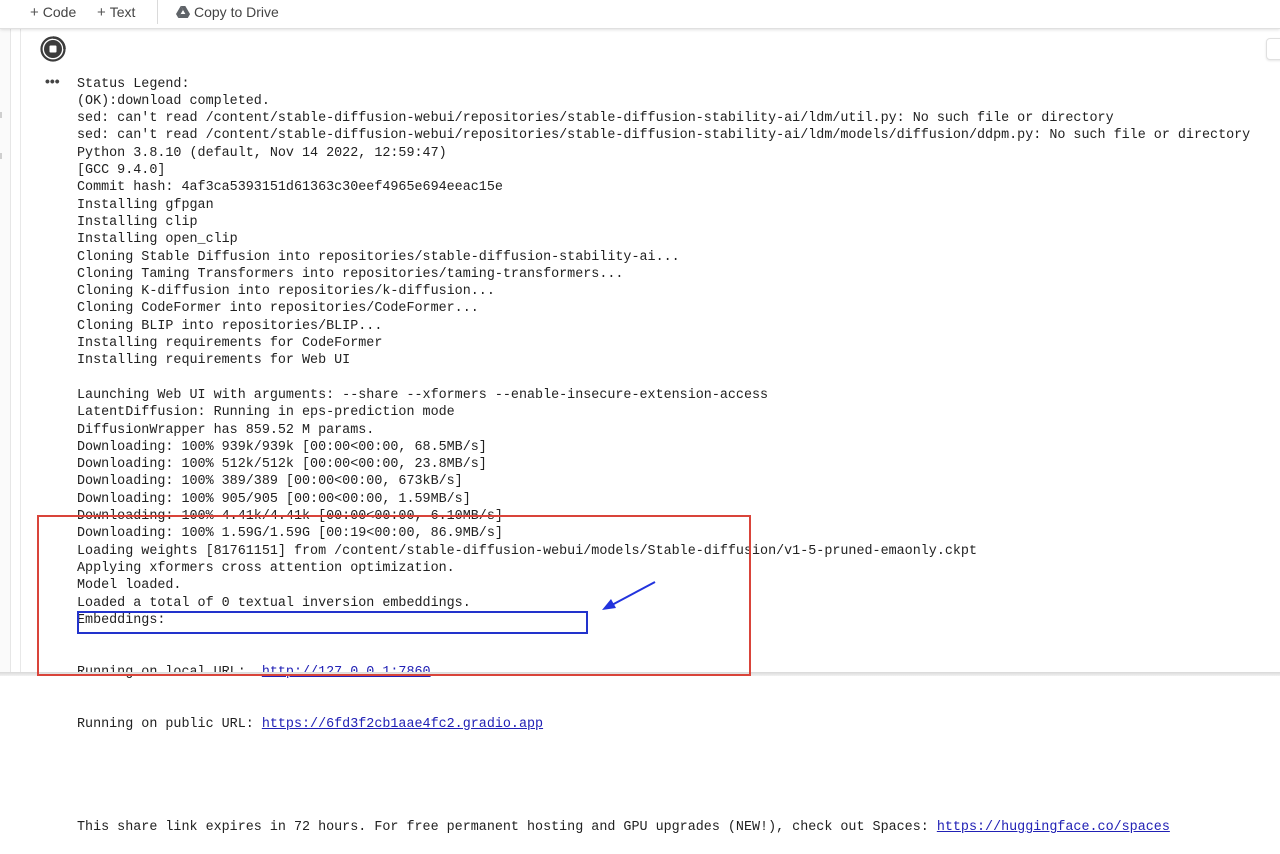 Image resolution: width=1280 pixels, height=854 pixels. Describe the element at coordinates (169, 724) in the screenshot. I see `public-url-prefix: Running on public URL:` at that location.